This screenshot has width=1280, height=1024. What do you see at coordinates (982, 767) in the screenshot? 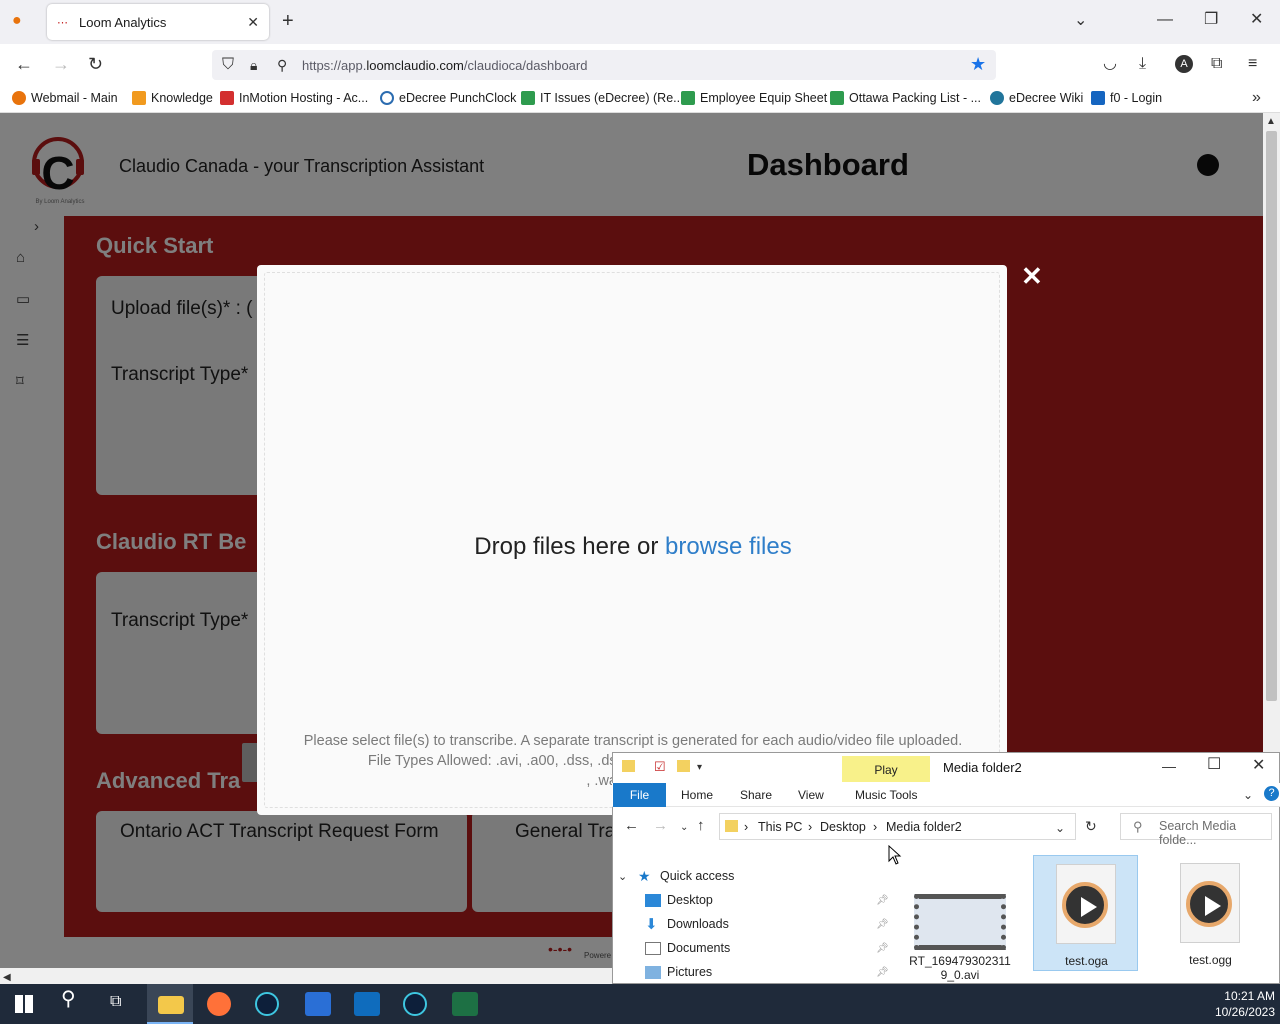
I see `explorer-title: Media folder2` at bounding box center [982, 767].